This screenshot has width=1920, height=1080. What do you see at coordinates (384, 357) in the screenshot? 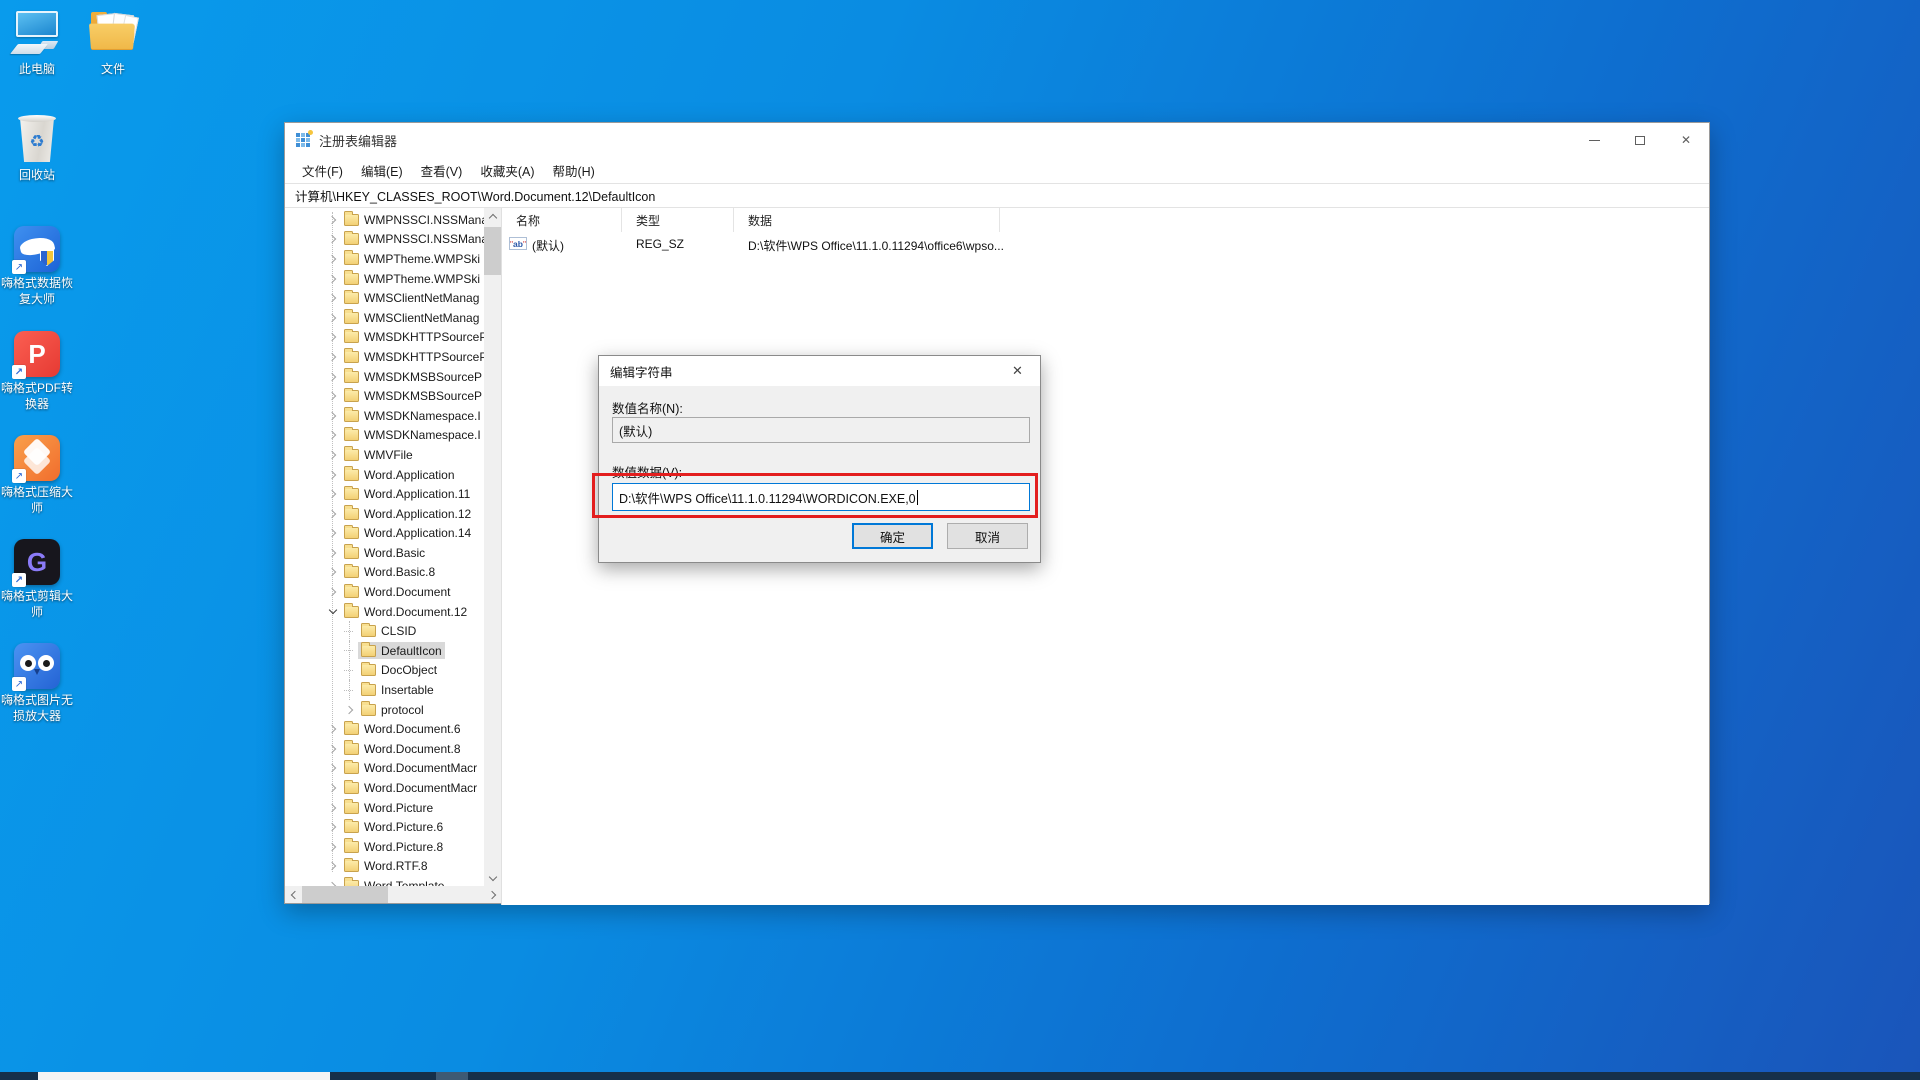
I see `tree-item: WMSDKHTTPSourceP` at bounding box center [384, 357].